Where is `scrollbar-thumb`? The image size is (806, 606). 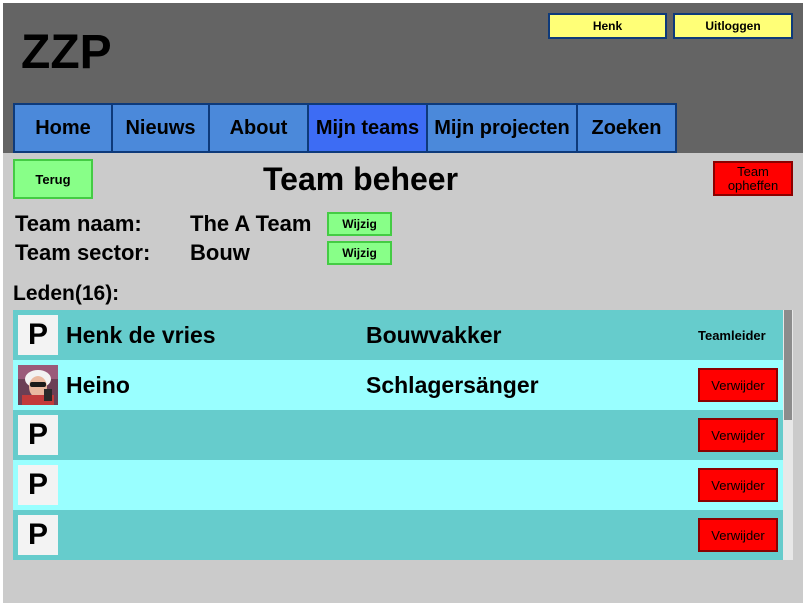
scrollbar-thumb is located at coordinates (788, 365).